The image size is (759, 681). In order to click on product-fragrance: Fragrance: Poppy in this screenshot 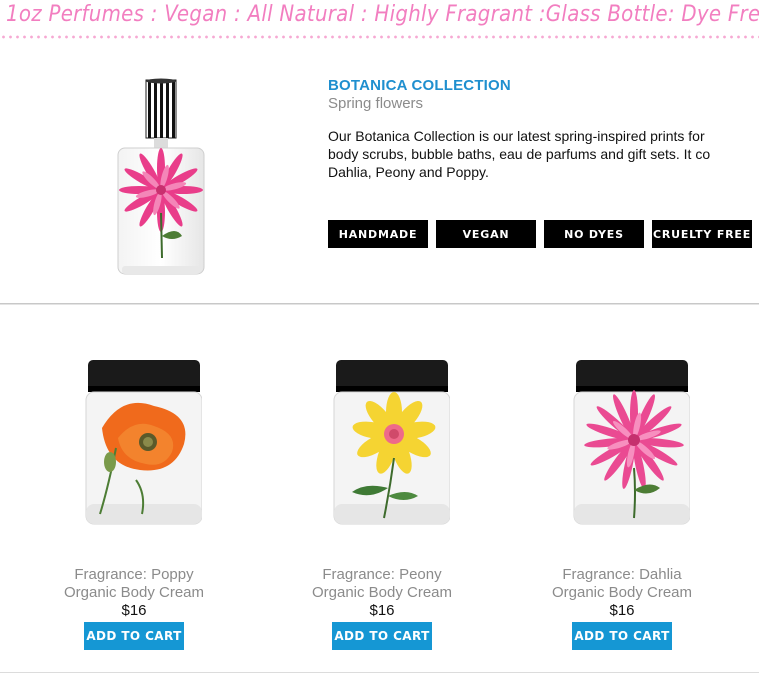, I will do `click(134, 574)`.